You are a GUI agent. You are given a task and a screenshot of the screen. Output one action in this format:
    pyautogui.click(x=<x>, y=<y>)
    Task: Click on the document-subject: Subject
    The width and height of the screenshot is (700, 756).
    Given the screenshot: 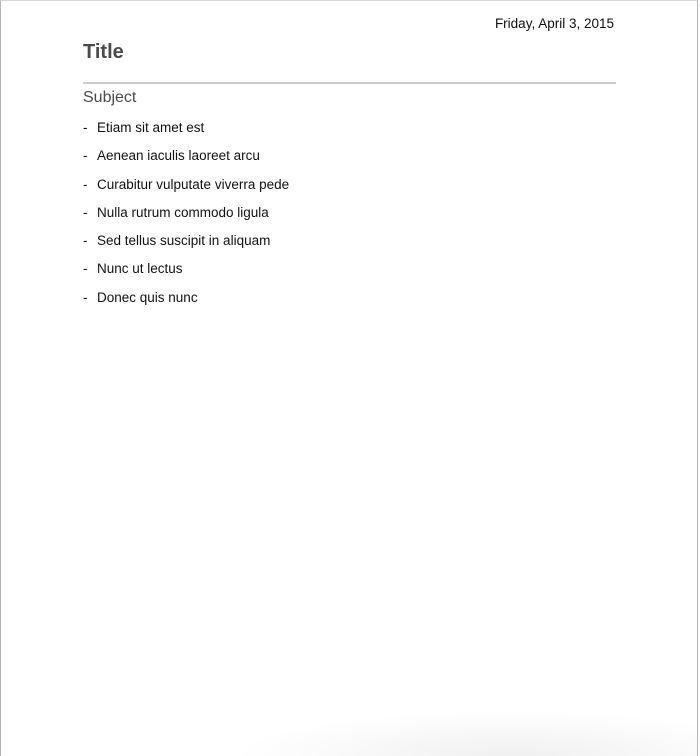 What is the action you would take?
    pyautogui.click(x=110, y=97)
    